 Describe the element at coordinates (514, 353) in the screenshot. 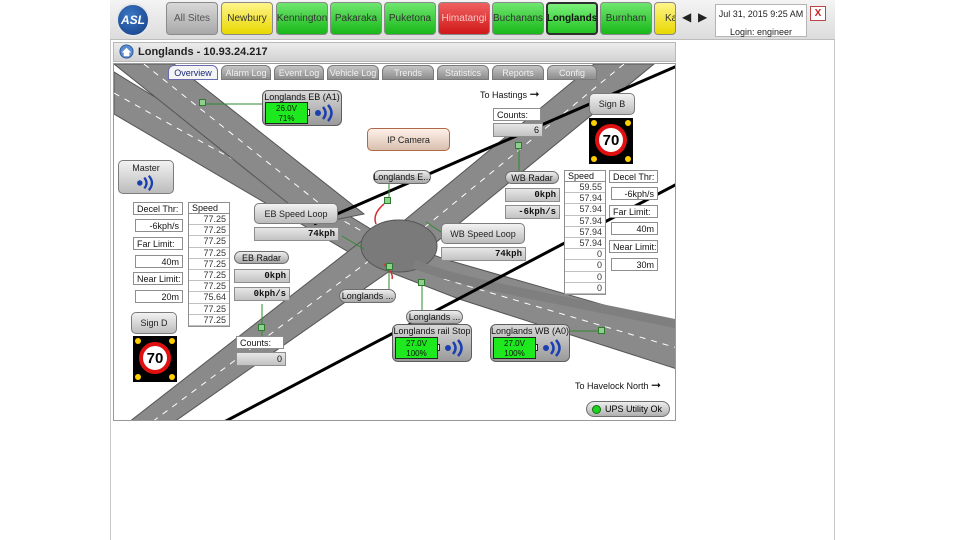

I see `battery-percent: 100%` at that location.